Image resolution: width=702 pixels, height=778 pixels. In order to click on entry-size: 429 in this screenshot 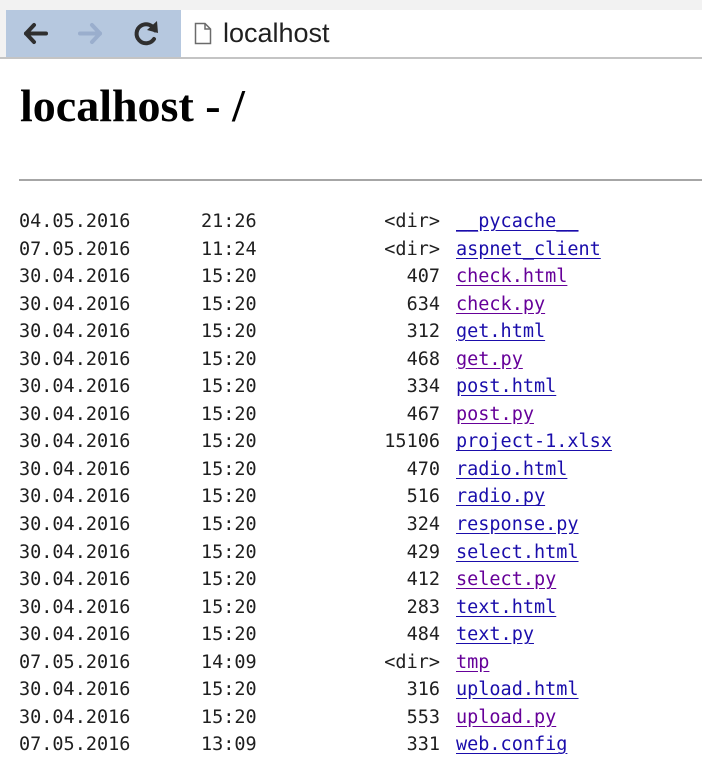, I will do `click(423, 552)`.